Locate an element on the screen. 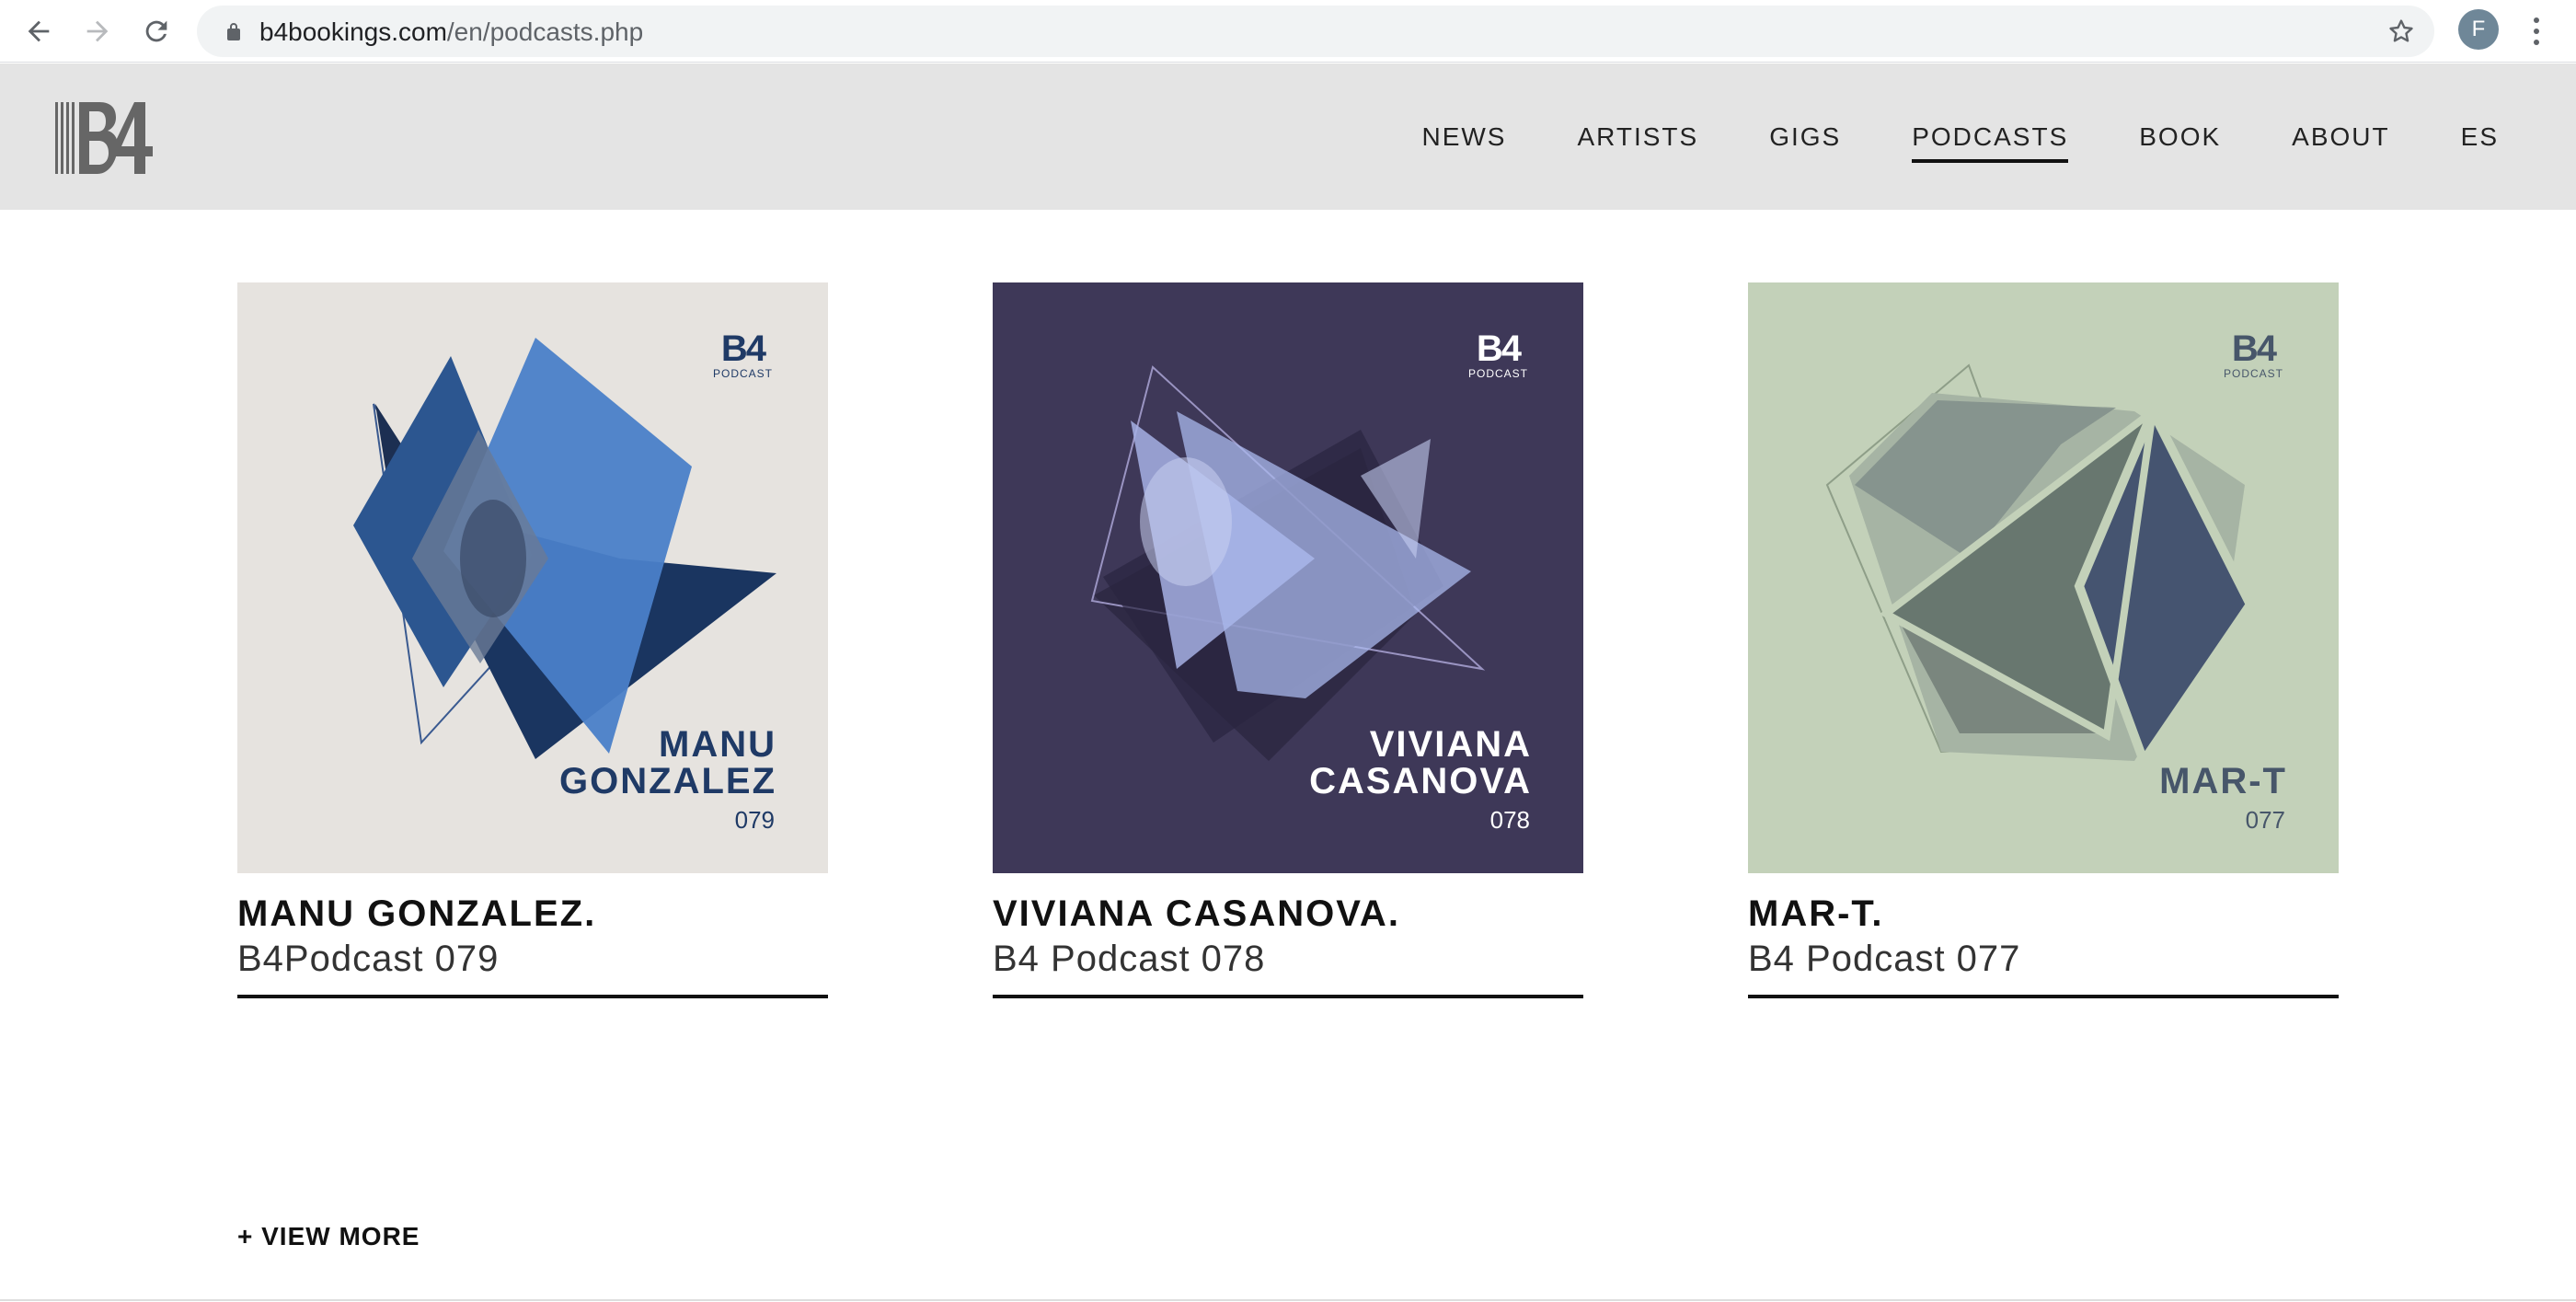 The width and height of the screenshot is (2576, 1302). cover-name-line: MANU is located at coordinates (717, 744).